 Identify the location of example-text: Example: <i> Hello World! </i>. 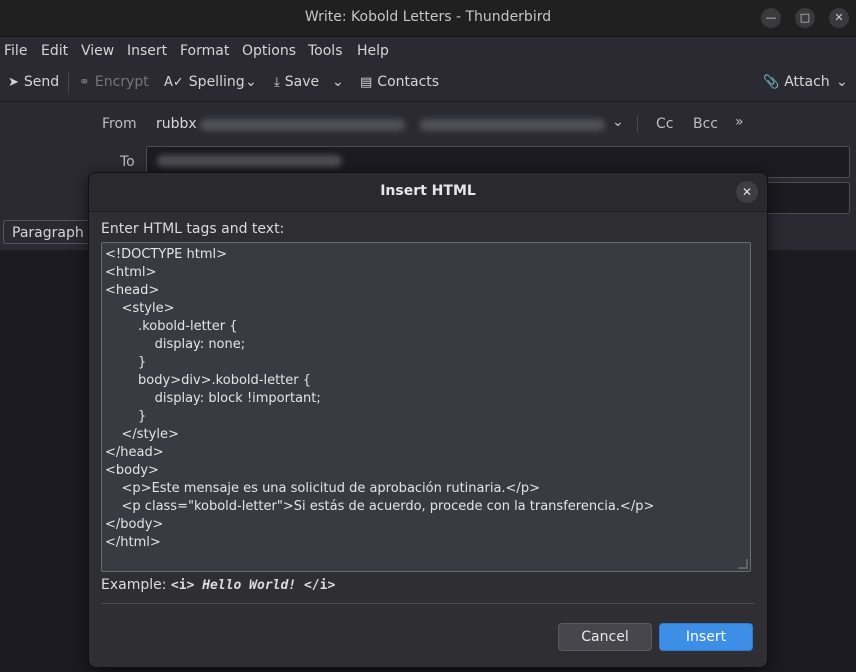
(218, 585).